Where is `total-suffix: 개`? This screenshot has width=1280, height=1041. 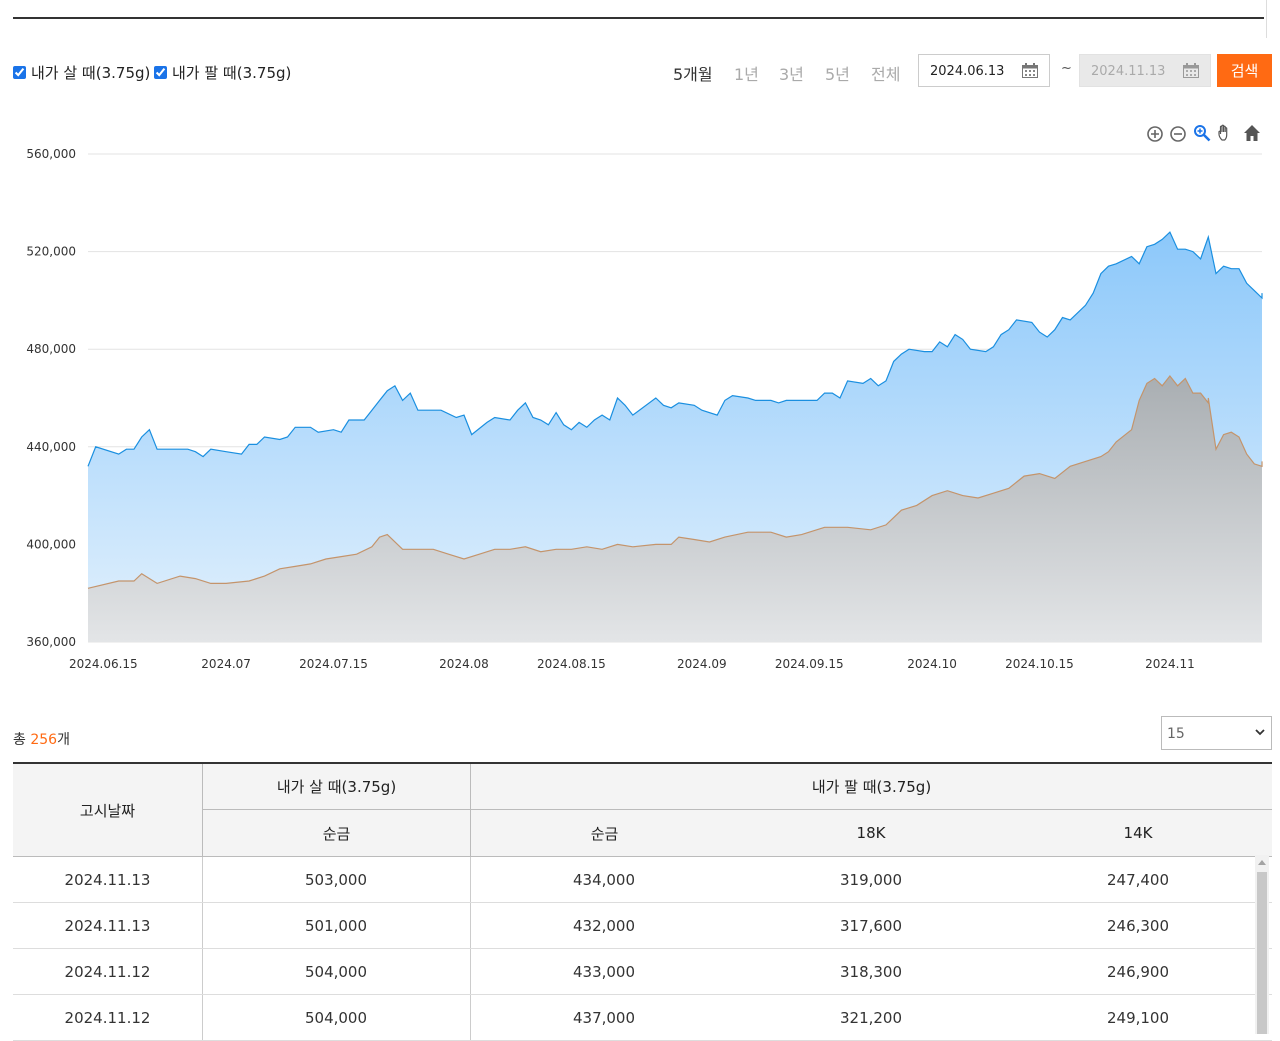
total-suffix: 개 is located at coordinates (63, 740).